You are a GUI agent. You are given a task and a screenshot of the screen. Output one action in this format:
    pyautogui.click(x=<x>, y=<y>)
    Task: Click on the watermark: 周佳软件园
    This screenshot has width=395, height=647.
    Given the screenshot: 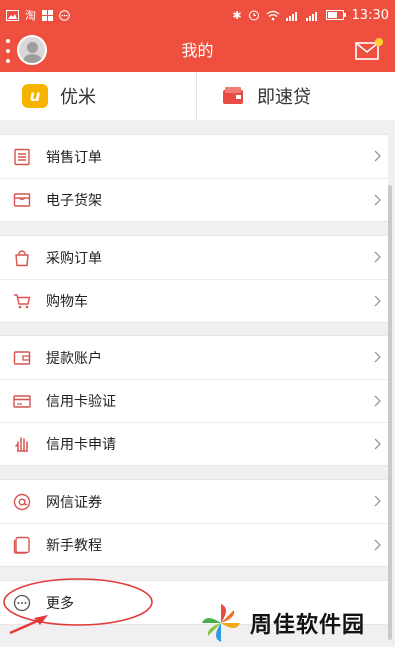 What is the action you would take?
    pyautogui.click(x=297, y=622)
    